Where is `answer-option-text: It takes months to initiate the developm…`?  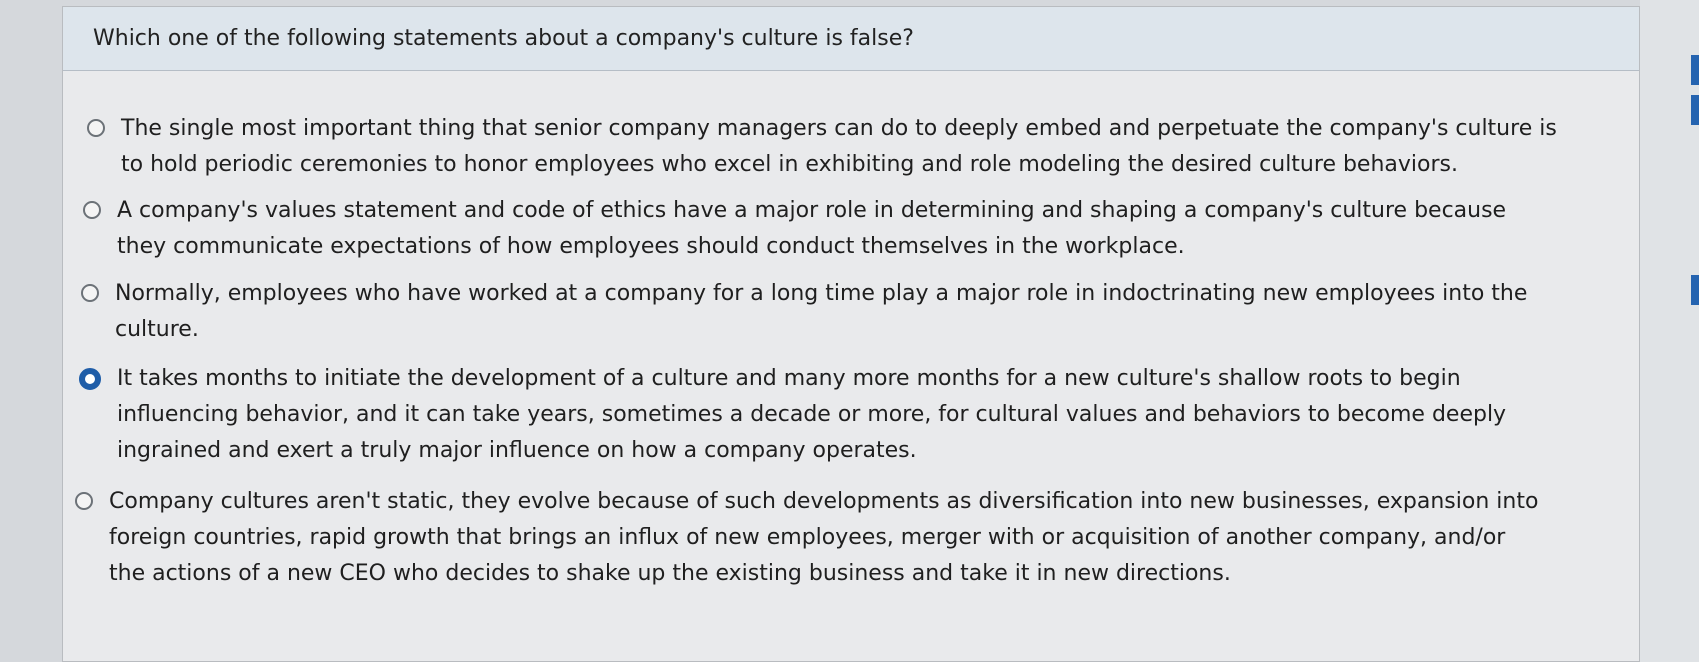
answer-option-text: It takes months to initiate the developm… is located at coordinates (812, 414).